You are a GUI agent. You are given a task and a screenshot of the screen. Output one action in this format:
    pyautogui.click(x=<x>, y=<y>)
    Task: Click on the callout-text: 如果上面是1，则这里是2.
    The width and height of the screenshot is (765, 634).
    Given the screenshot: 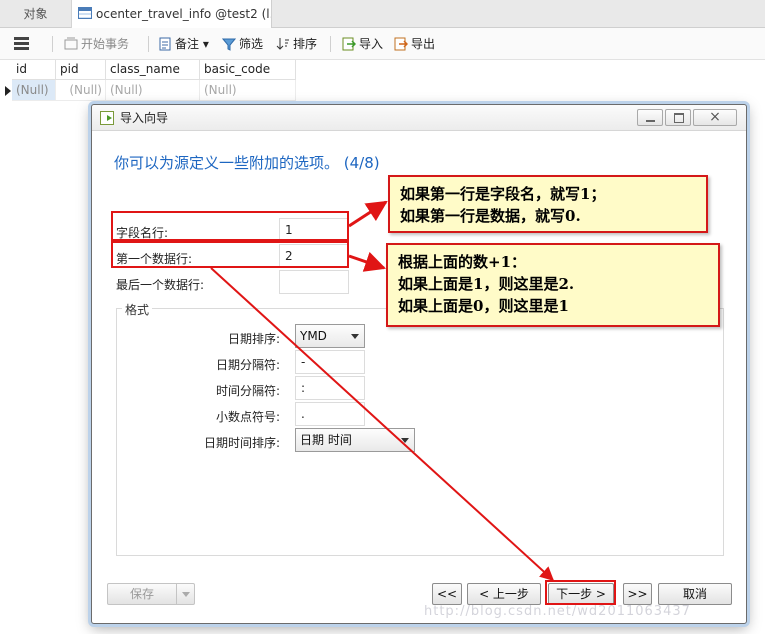 What is the action you would take?
    pyautogui.click(x=486, y=284)
    